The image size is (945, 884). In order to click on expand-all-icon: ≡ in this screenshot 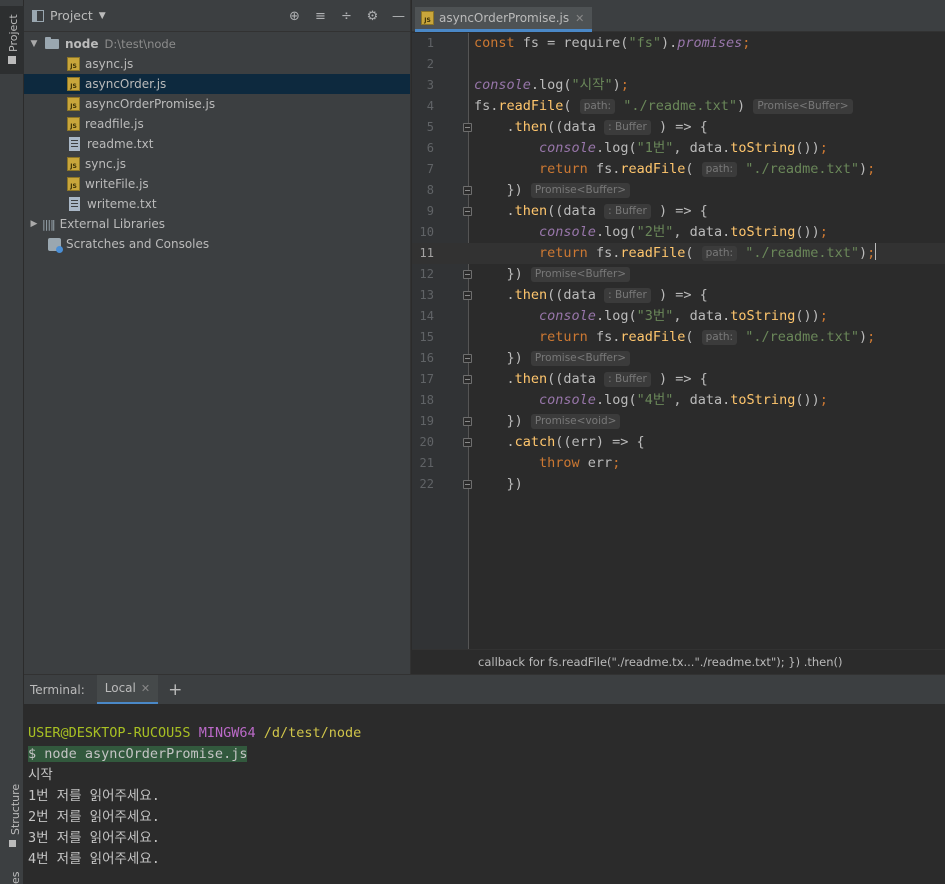, I will do `click(320, 16)`.